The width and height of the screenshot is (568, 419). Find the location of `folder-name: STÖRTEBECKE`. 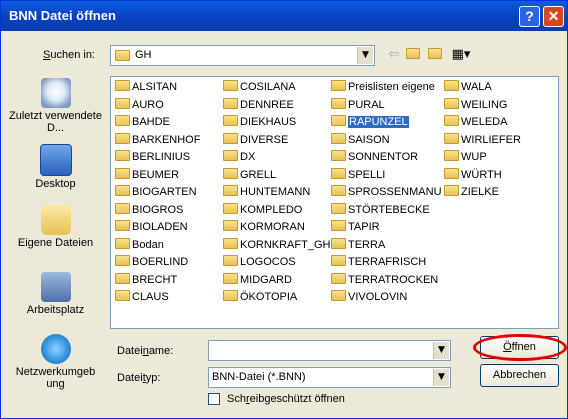

folder-name: STÖRTEBECKE is located at coordinates (389, 209).